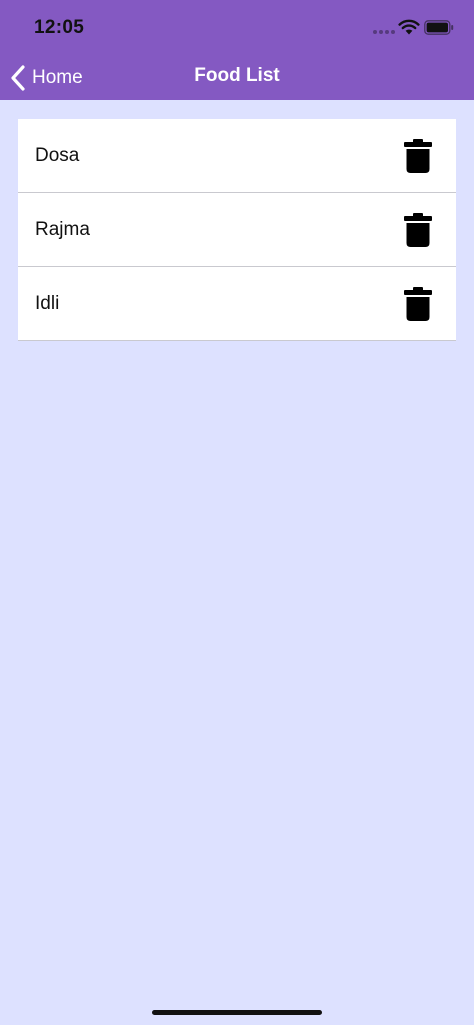 This screenshot has height=1025, width=474. I want to click on app-header: 12:05 Home Food List, so click(237, 50).